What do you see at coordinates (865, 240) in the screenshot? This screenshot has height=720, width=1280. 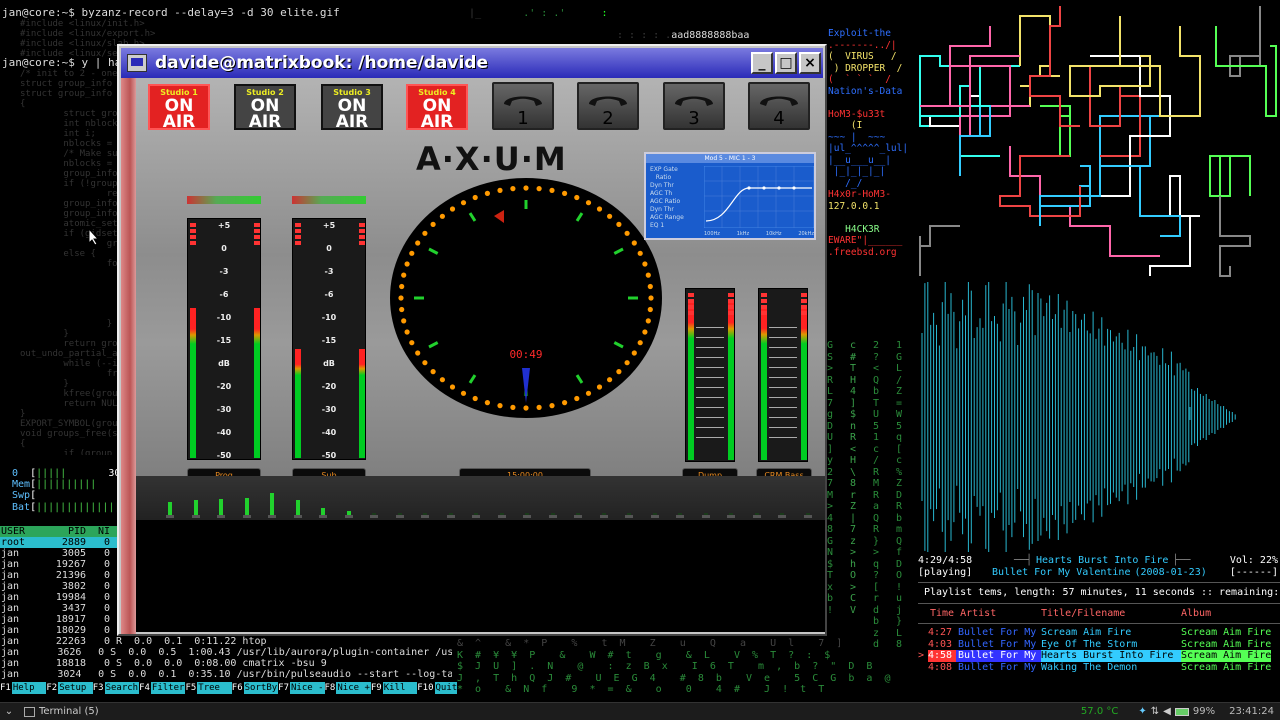 I see `hacker-line: EWARE"|______` at bounding box center [865, 240].